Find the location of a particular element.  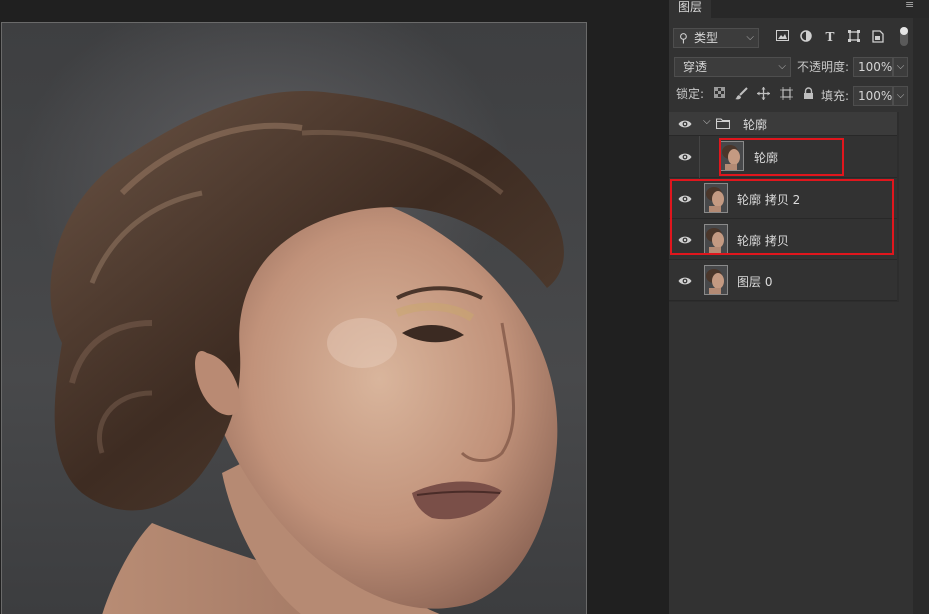

layer-row: 图层 0 is located at coordinates (783, 280).